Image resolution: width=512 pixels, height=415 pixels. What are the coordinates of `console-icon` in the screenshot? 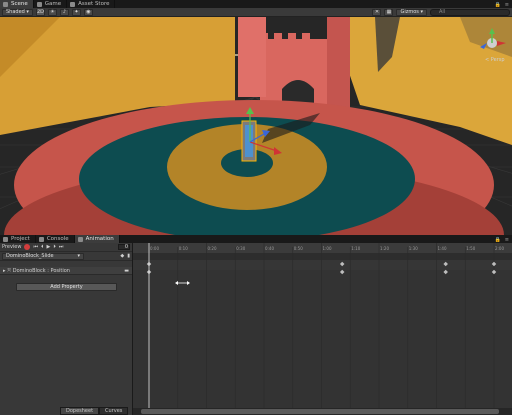 It's located at (41, 239).